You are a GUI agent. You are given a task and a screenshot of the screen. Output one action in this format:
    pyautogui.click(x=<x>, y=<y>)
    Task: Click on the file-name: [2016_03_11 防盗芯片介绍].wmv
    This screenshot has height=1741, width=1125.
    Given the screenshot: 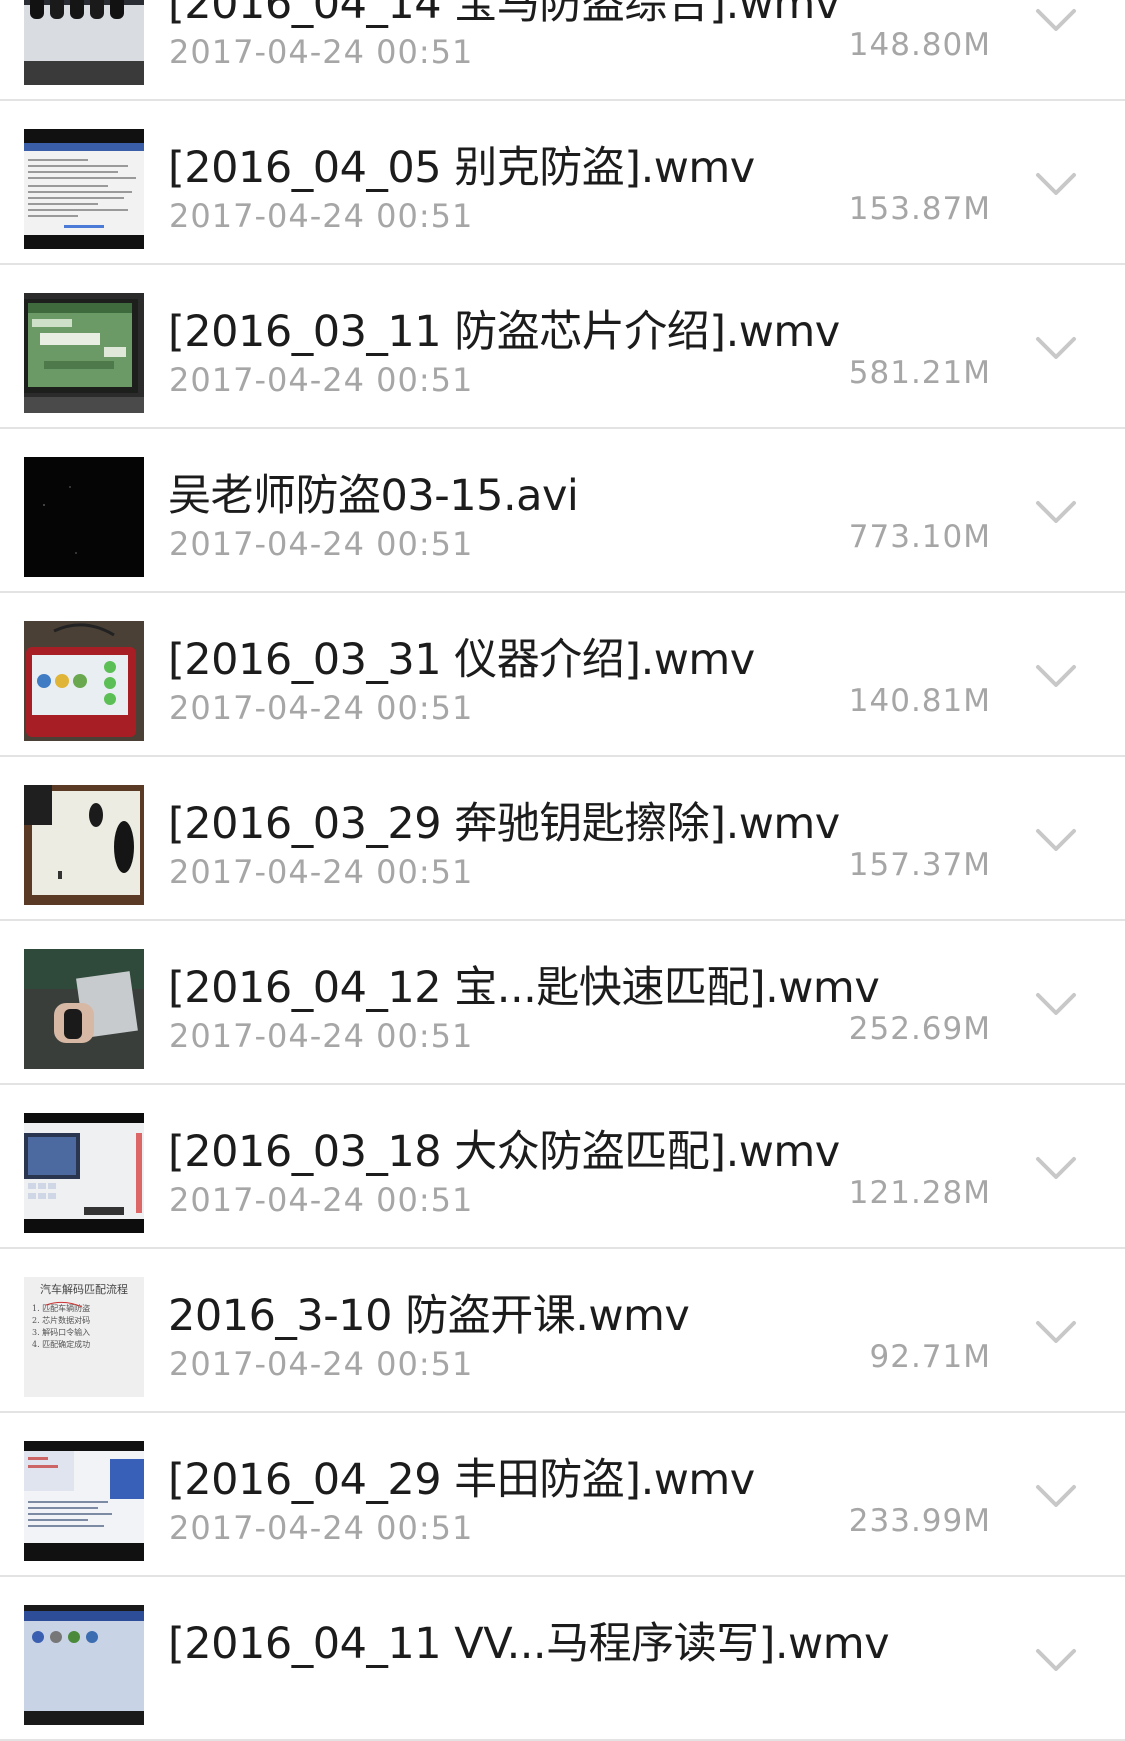 What is the action you would take?
    pyautogui.click(x=504, y=332)
    